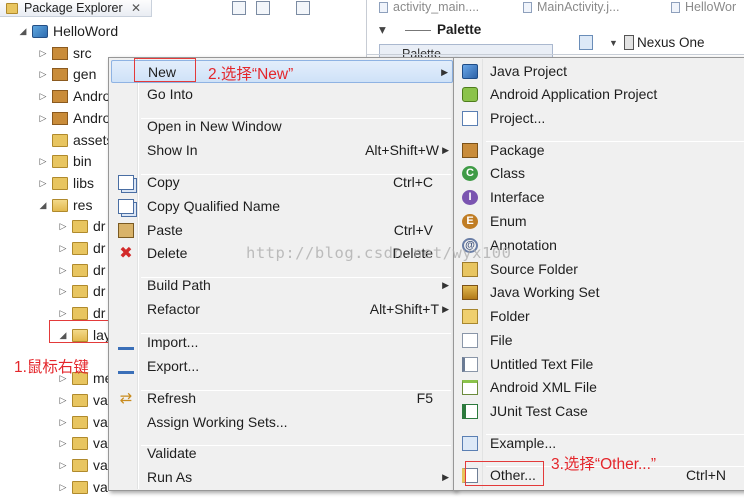 Image resolution: width=744 pixels, height=498 pixels. Describe the element at coordinates (263, 8) in the screenshot. I see `link-with-editor-icon` at that location.